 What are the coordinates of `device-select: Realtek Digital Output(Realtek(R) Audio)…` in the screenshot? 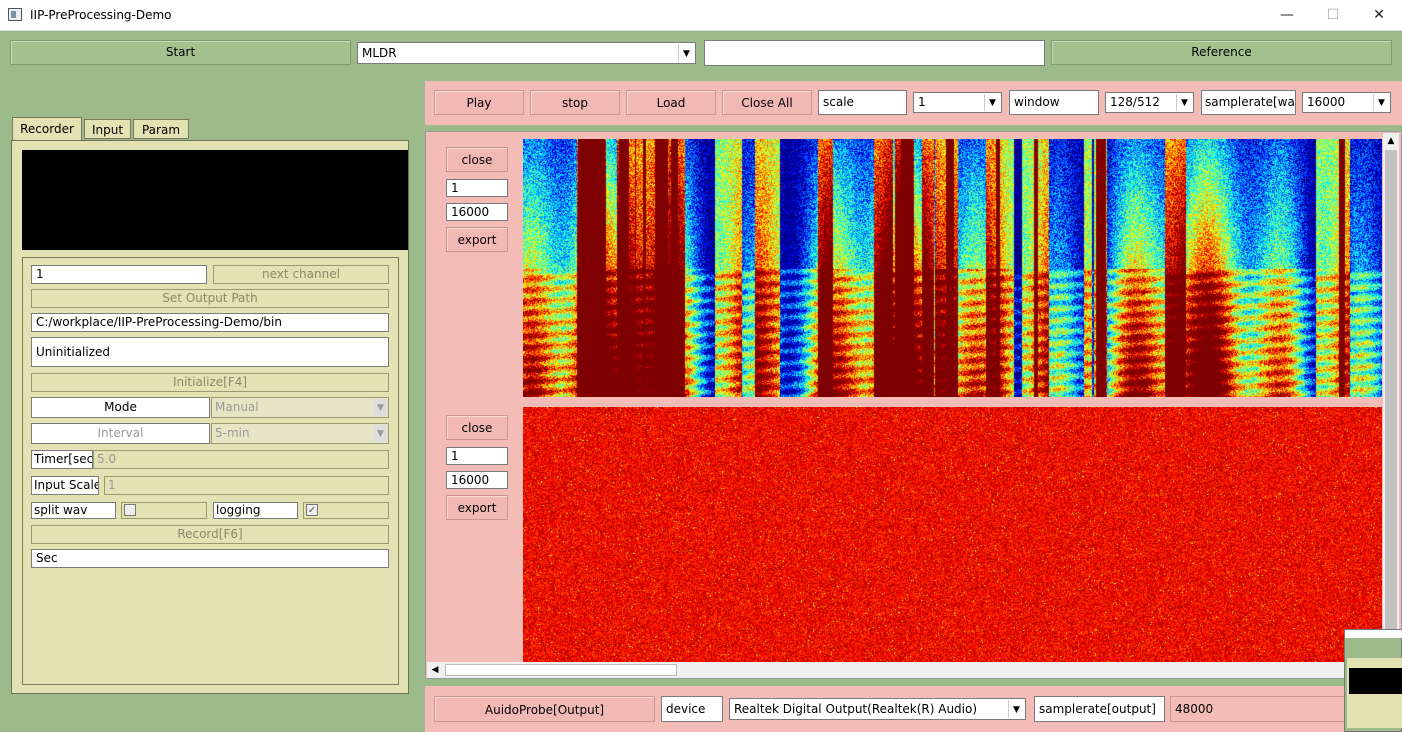 It's located at (877, 709).